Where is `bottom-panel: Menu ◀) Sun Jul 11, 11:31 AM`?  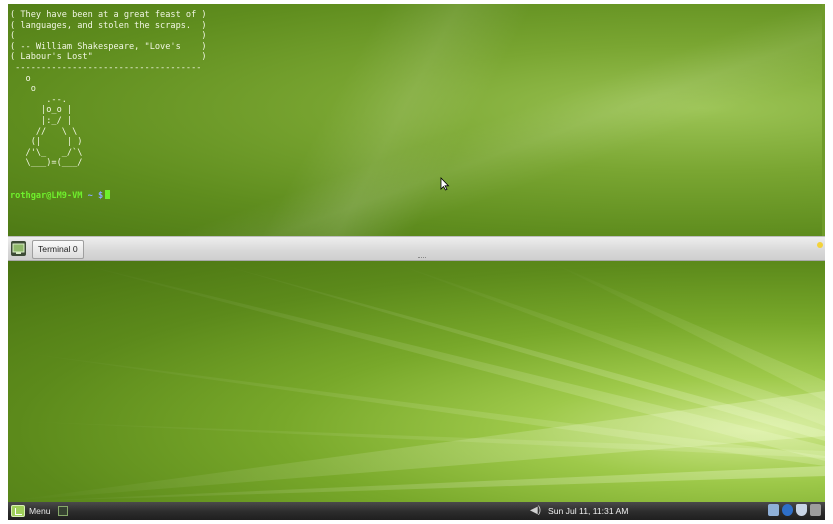 bottom-panel: Menu ◀) Sun Jul 11, 11:31 AM is located at coordinates (416, 511).